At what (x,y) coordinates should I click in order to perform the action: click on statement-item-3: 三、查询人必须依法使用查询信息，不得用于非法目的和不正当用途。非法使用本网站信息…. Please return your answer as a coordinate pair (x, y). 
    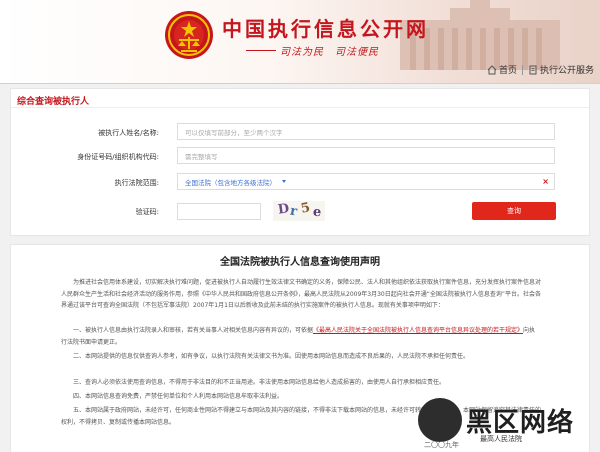
    Looking at the image, I should click on (259, 382).